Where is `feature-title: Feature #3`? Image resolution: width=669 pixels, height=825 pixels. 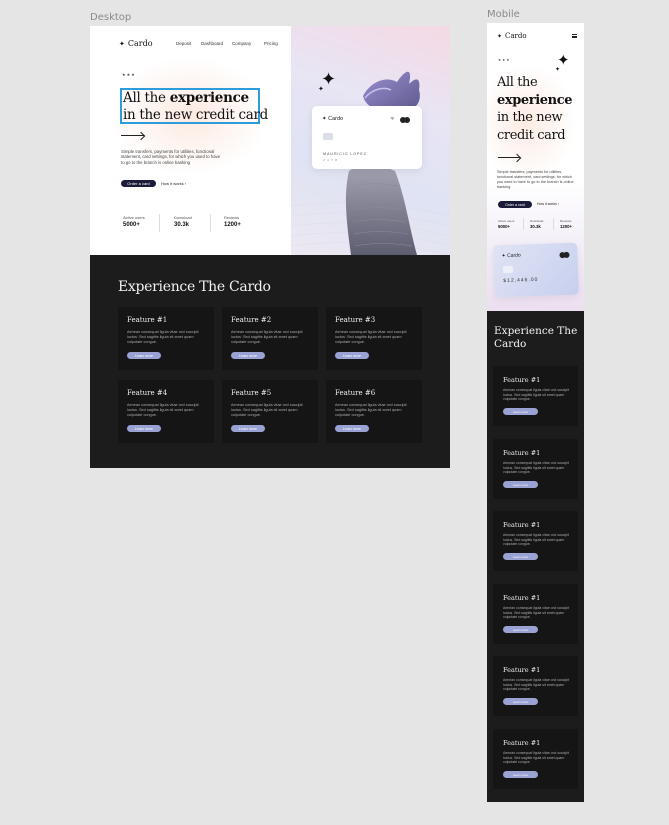 feature-title: Feature #3 is located at coordinates (355, 320).